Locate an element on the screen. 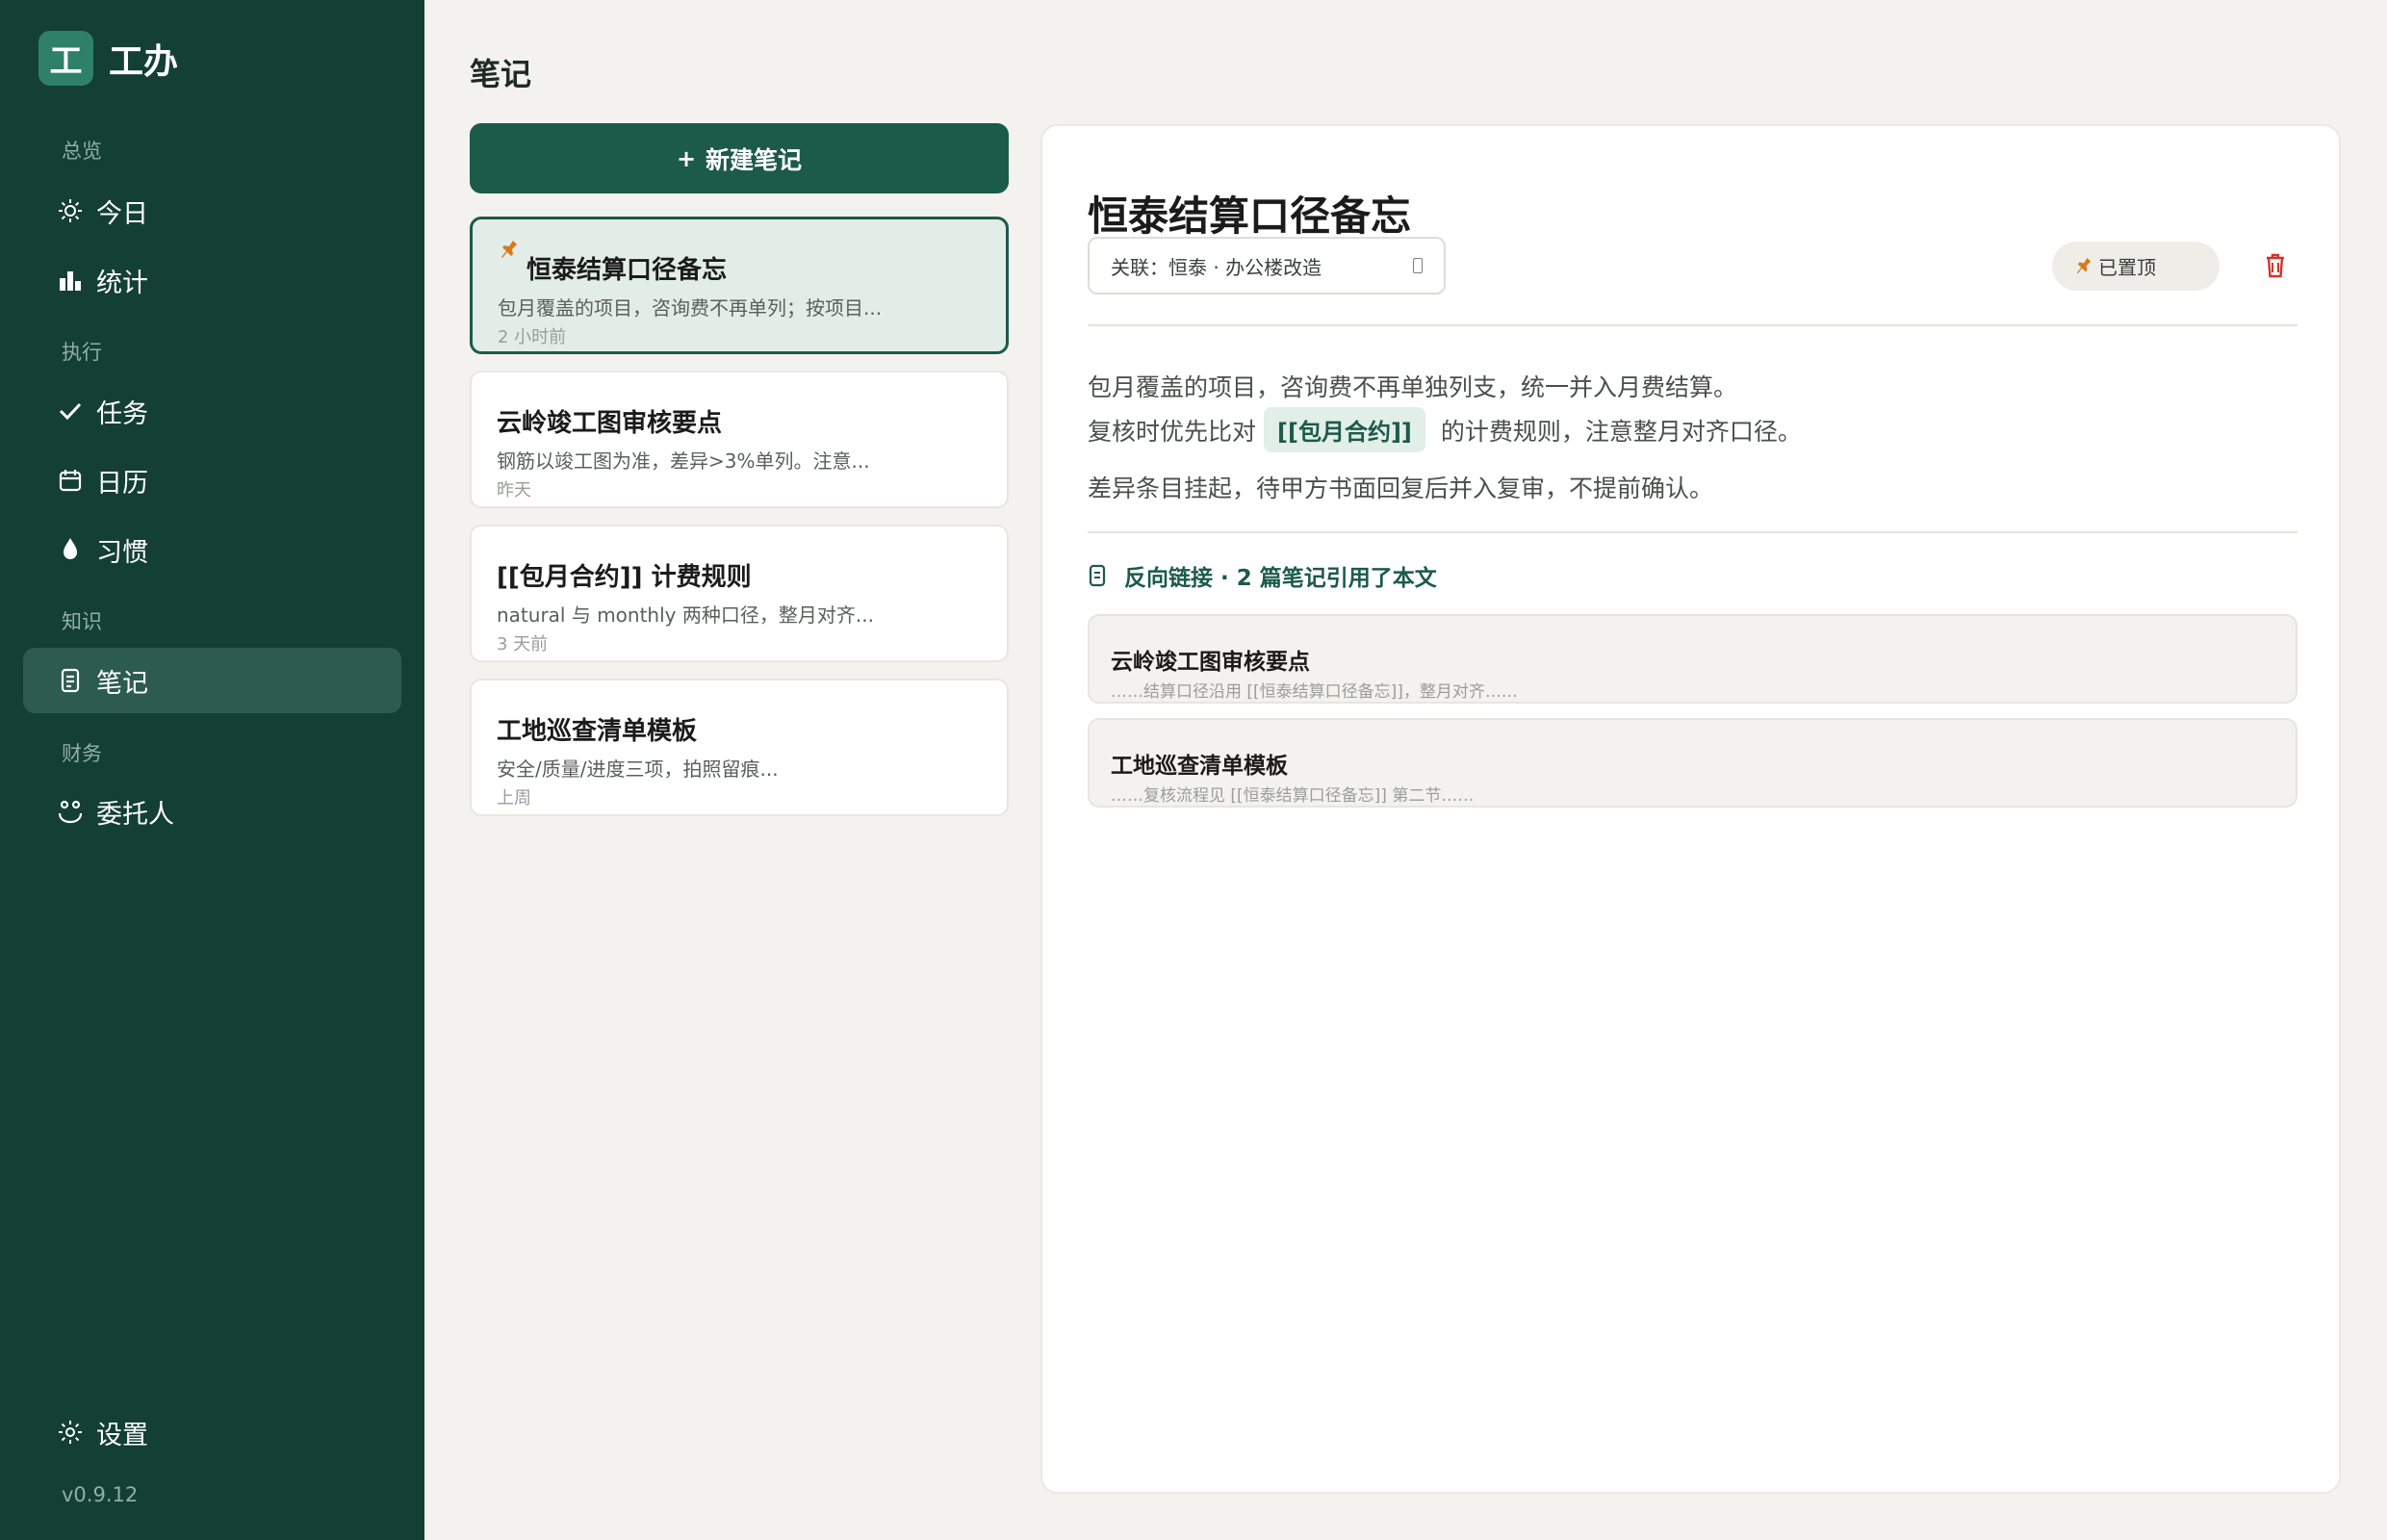 Image resolution: width=2387 pixels, height=1540 pixels. sidebar-item-tasks: 任务 is located at coordinates (212, 411).